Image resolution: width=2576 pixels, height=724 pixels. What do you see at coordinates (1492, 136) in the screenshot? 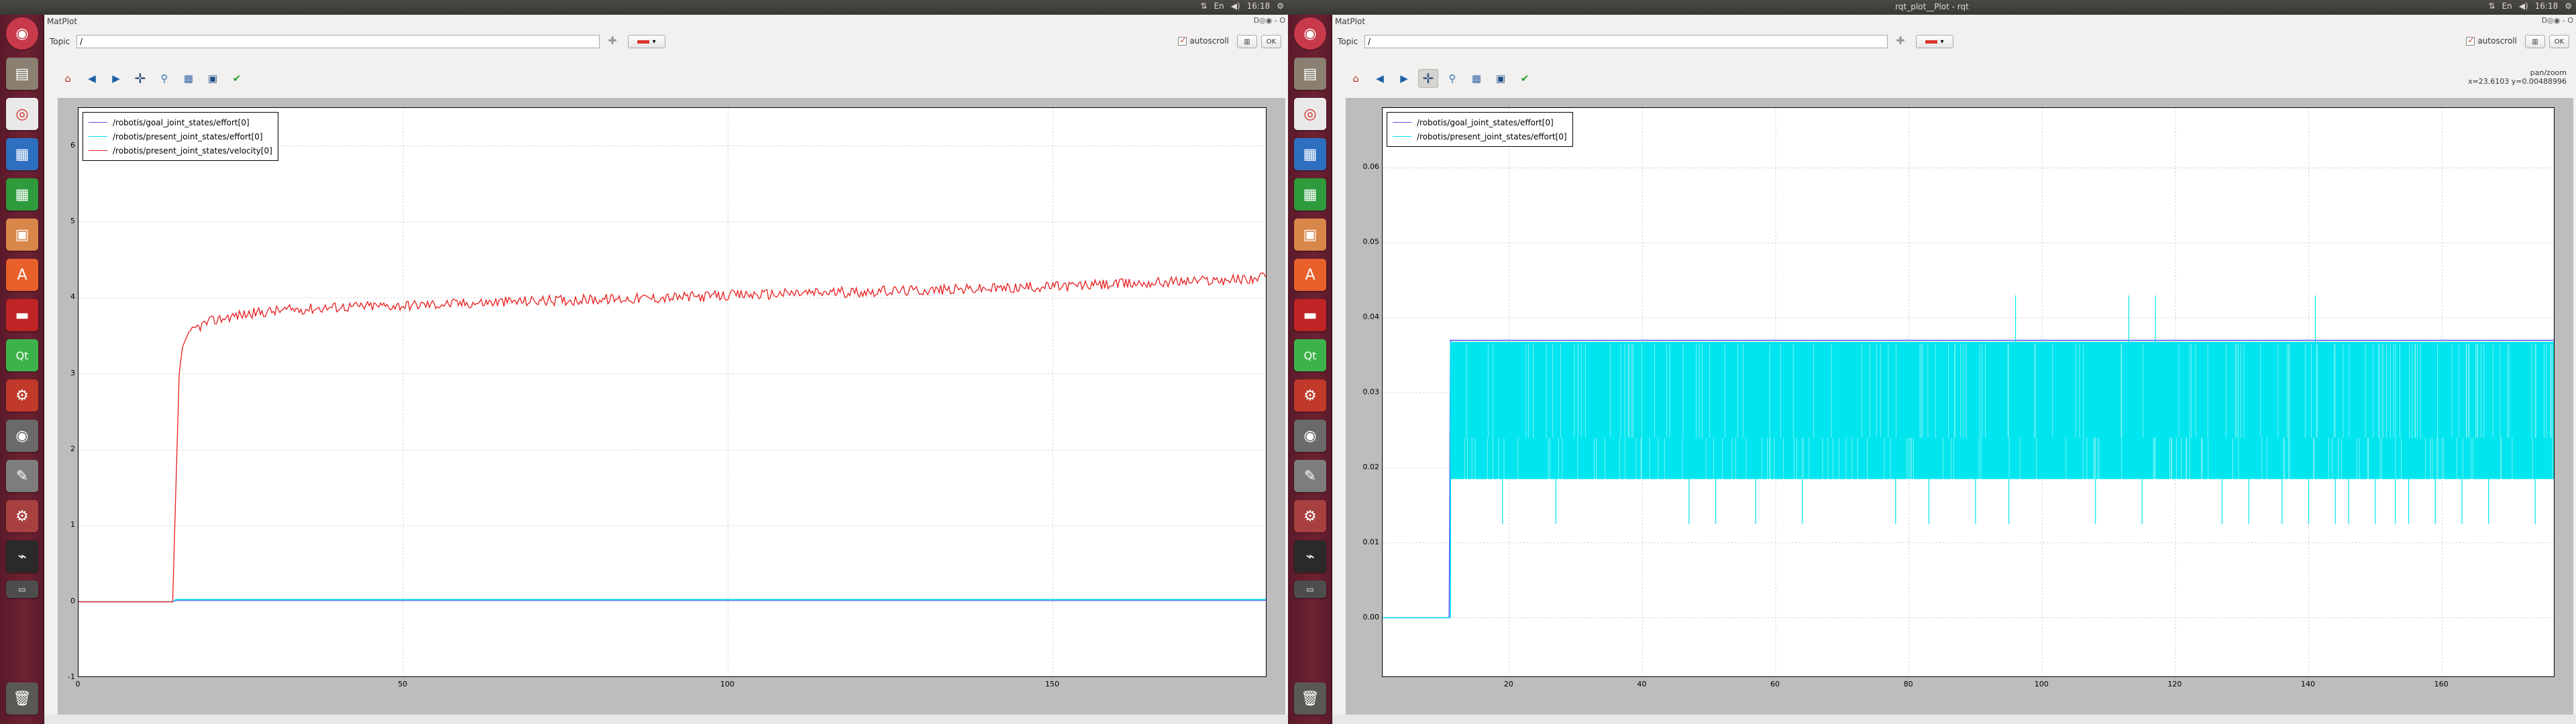
I see `legend-label: /robotis/present_joint_states/effort[0]` at bounding box center [1492, 136].